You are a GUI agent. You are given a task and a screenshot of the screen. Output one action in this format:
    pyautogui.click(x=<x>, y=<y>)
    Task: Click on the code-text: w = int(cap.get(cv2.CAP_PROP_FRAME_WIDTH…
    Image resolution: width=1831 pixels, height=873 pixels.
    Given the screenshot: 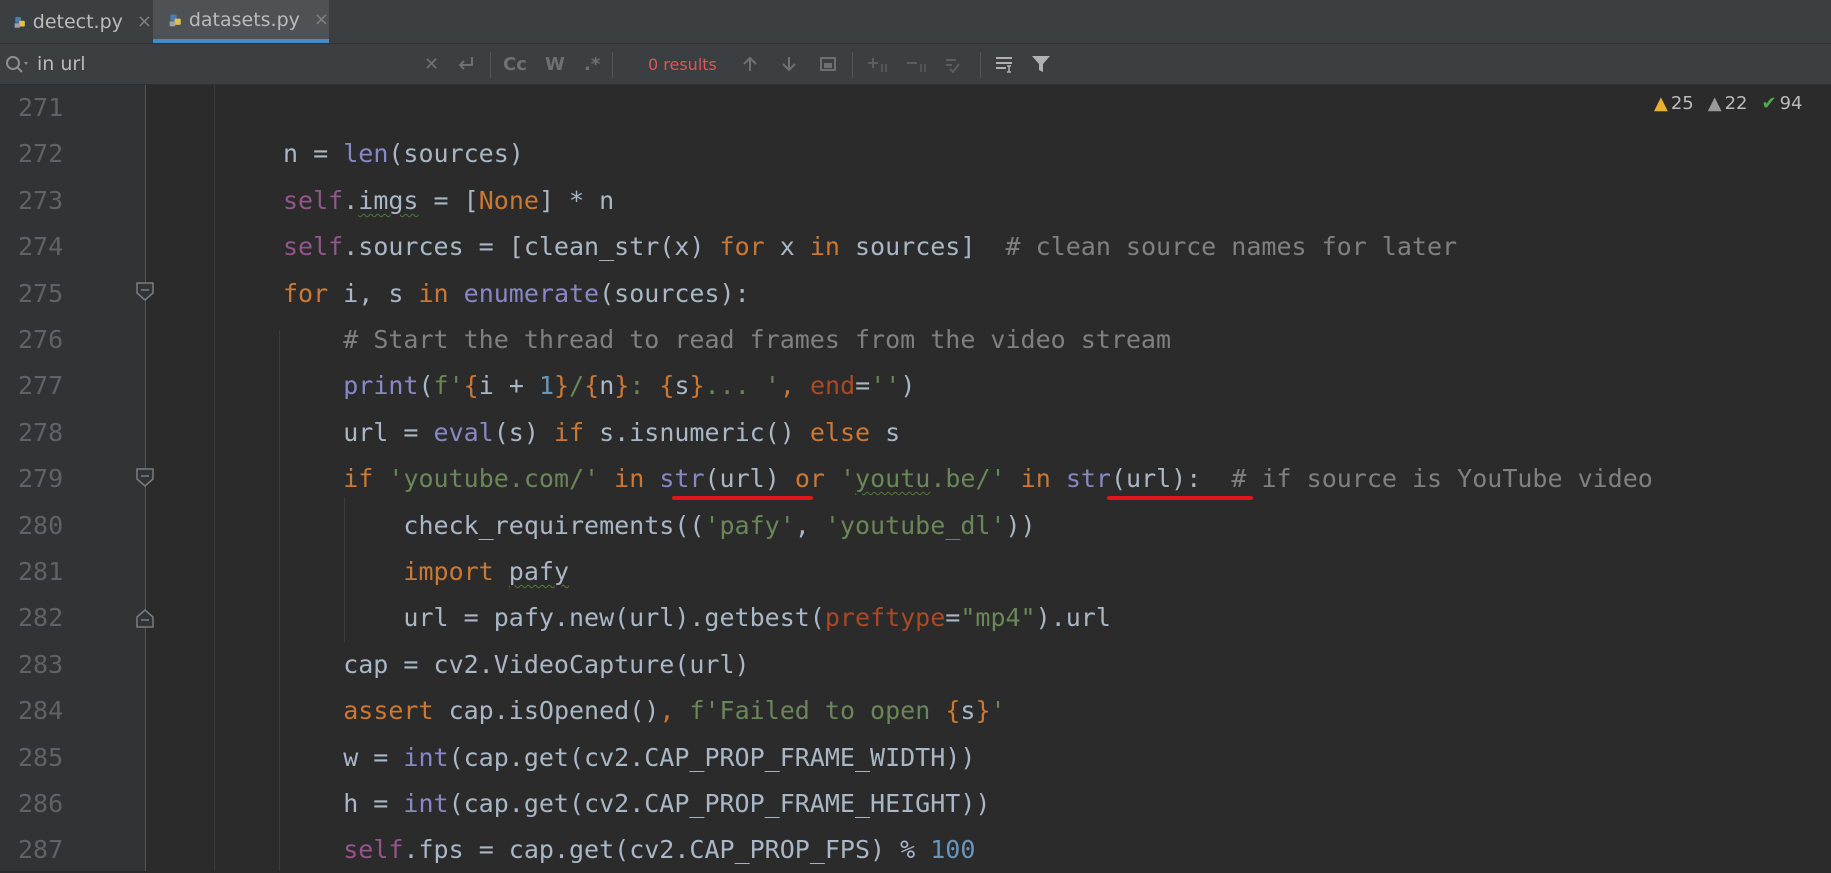 What is the action you would take?
    pyautogui.click(x=629, y=758)
    